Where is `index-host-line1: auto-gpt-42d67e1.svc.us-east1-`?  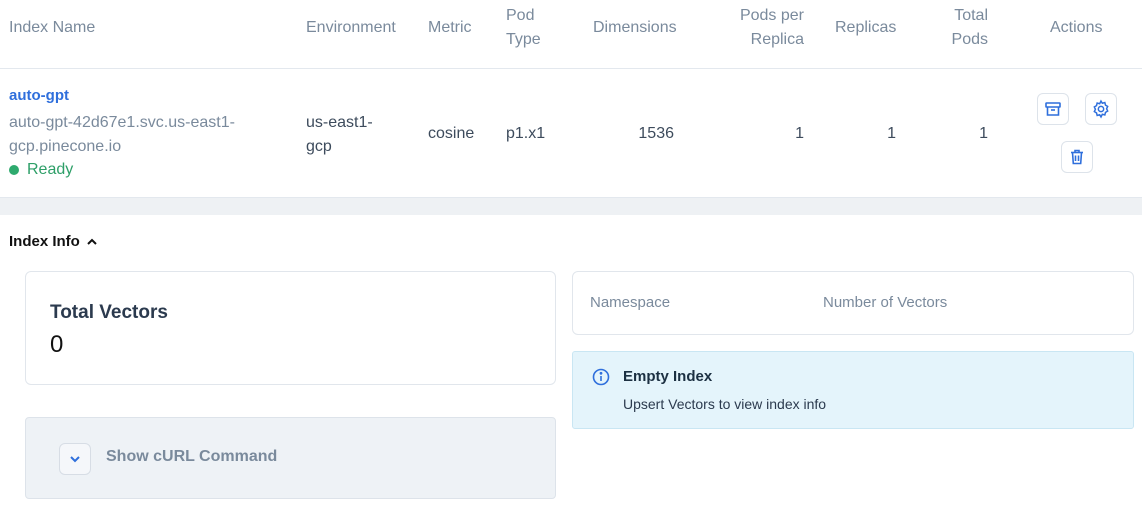 index-host-line1: auto-gpt-42d67e1.svc.us-east1- is located at coordinates (122, 122).